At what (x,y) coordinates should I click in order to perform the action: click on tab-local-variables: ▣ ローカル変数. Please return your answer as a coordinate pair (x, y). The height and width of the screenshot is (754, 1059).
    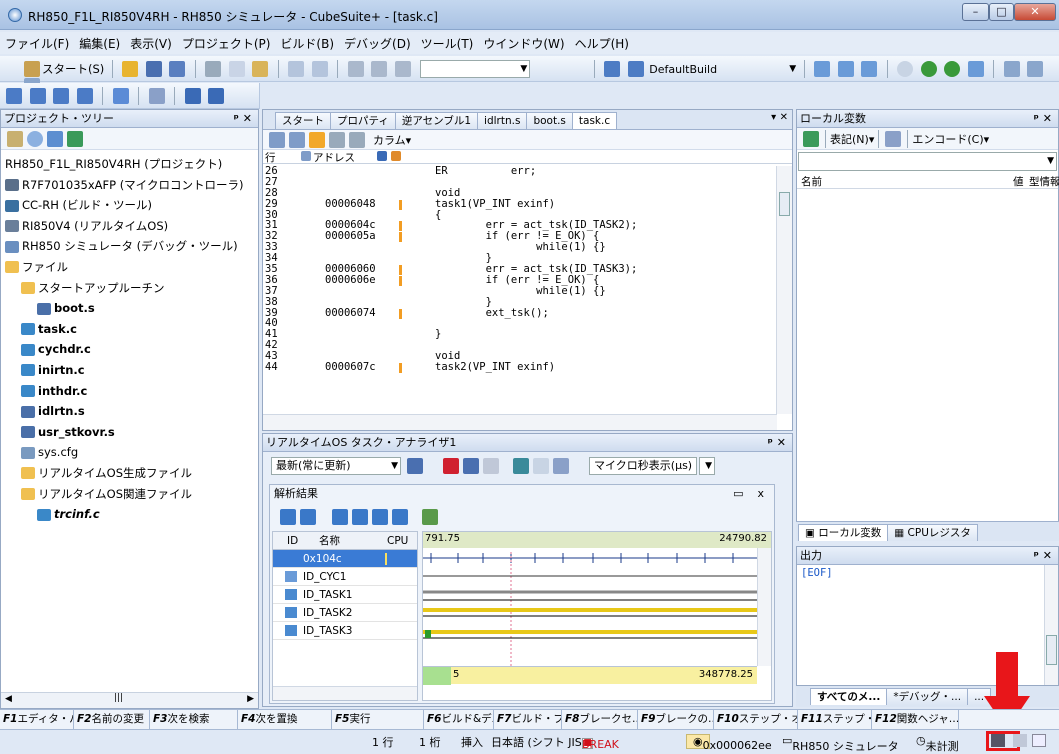
    Looking at the image, I should click on (843, 532).